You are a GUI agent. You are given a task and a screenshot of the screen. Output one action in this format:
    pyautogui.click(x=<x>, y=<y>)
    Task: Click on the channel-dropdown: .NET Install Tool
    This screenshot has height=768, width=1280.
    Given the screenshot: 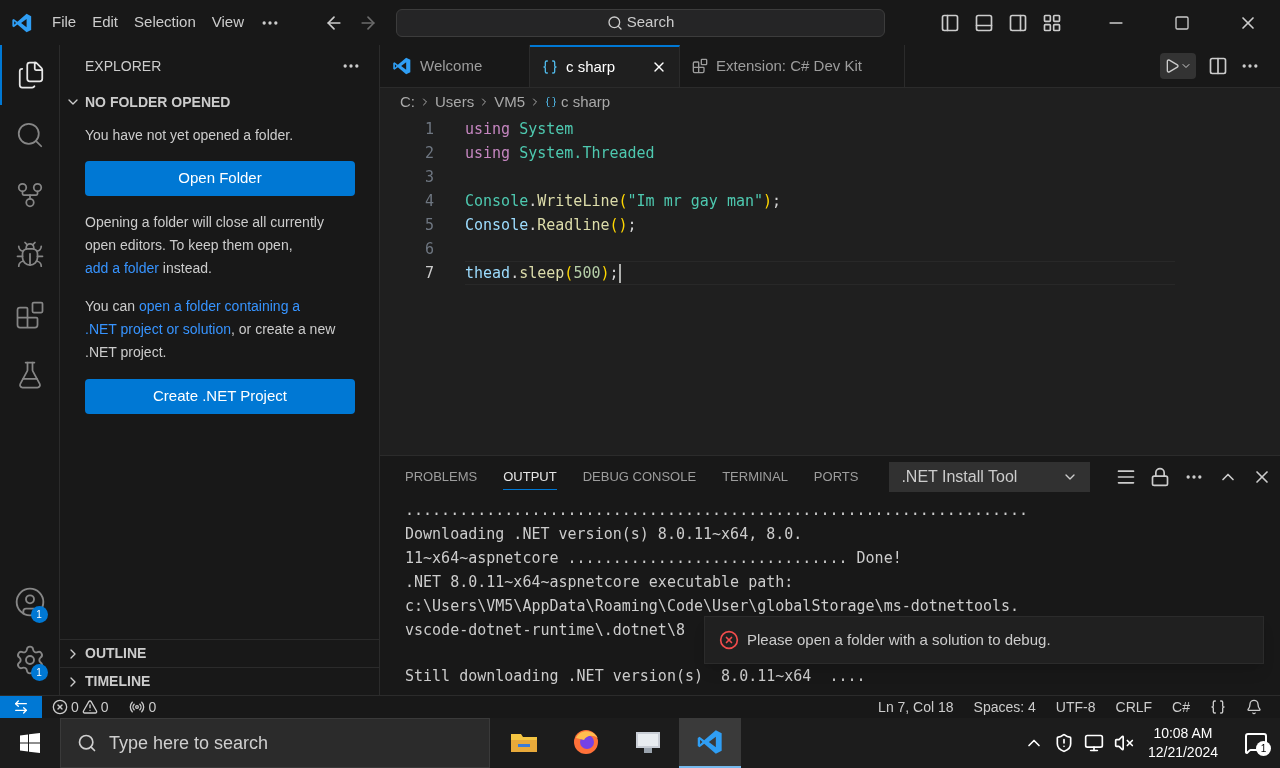 What is the action you would take?
    pyautogui.click(x=989, y=477)
    